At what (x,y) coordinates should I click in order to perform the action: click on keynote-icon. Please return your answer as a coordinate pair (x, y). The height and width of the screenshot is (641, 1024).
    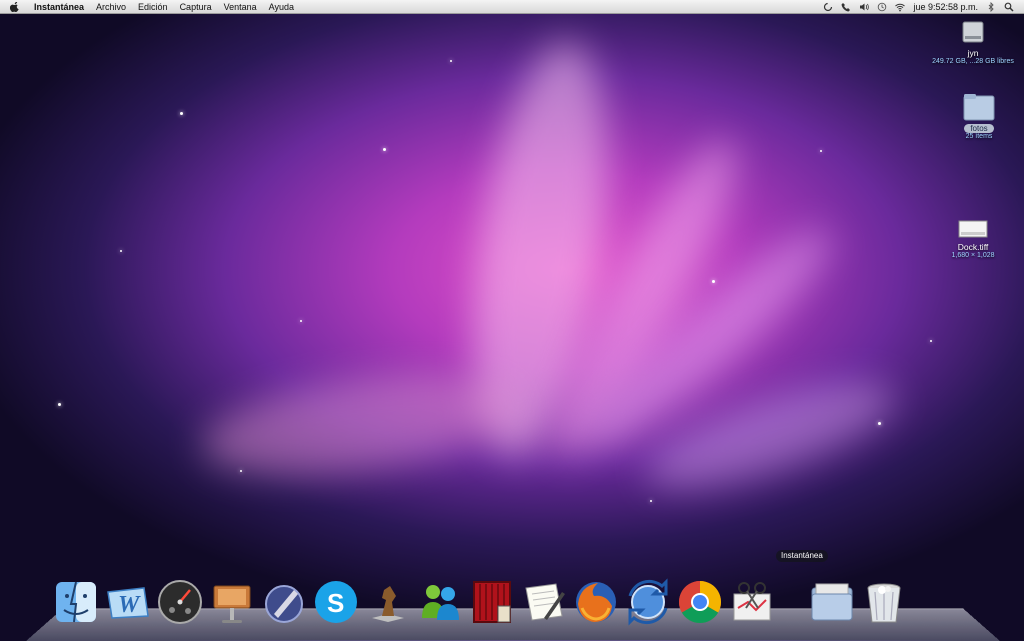
    Looking at the image, I should click on (232, 604).